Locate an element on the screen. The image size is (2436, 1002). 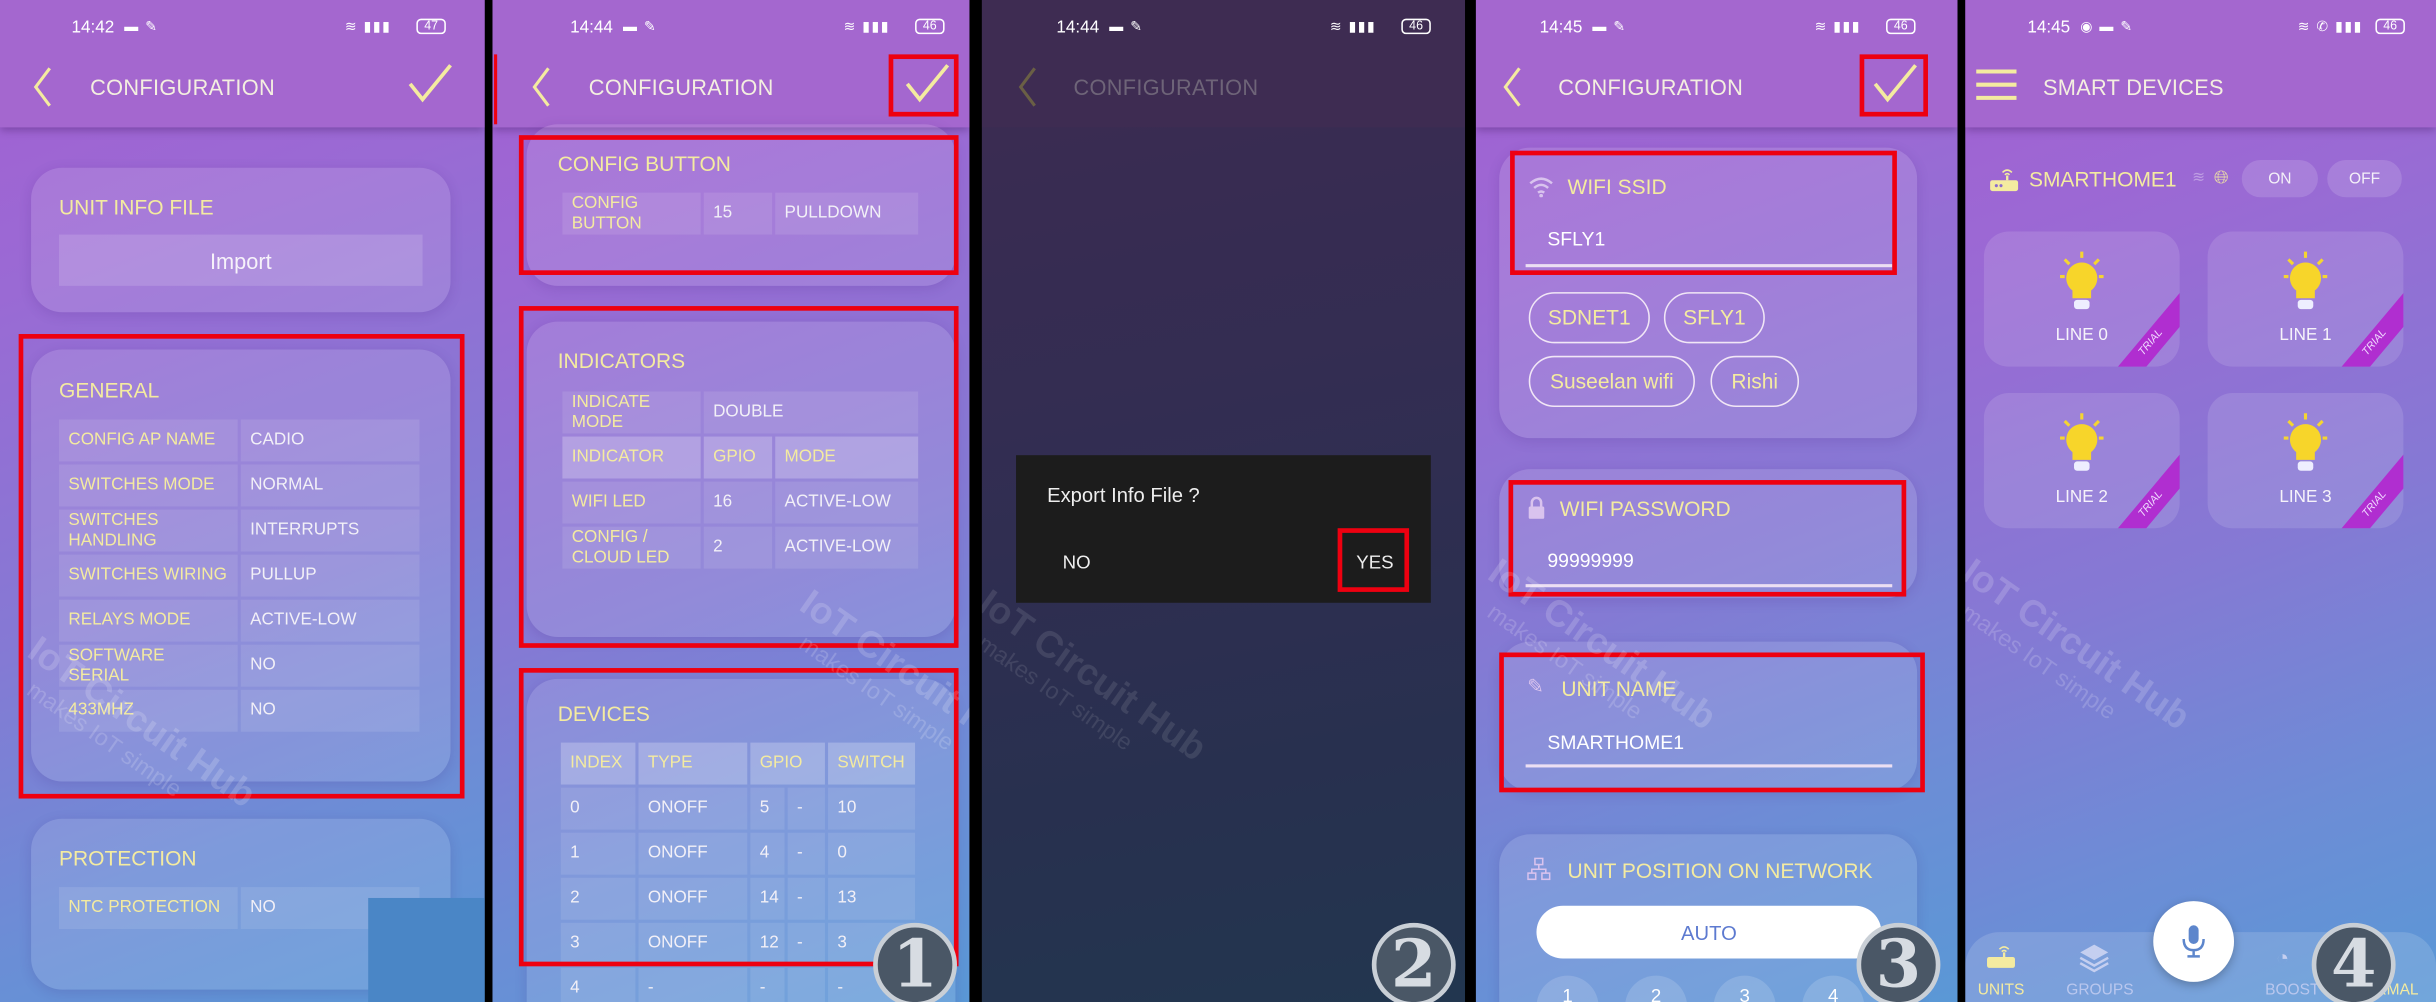
unit-info-title: UNIT INFO FILE is located at coordinates (136, 207).